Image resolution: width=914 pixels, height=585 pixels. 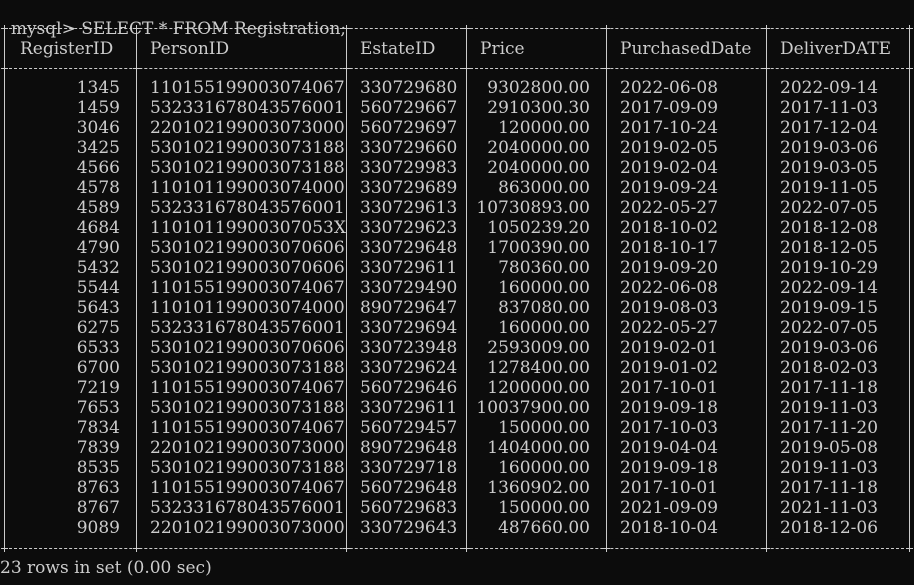 What do you see at coordinates (409, 508) in the screenshot?
I see `cell-estate-id: 560729683` at bounding box center [409, 508].